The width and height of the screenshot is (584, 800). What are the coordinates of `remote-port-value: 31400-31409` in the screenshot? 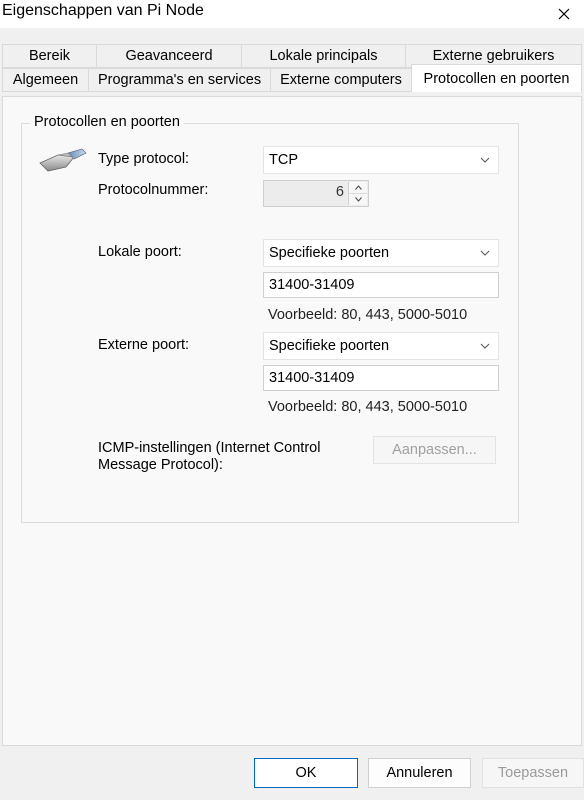 It's located at (312, 378).